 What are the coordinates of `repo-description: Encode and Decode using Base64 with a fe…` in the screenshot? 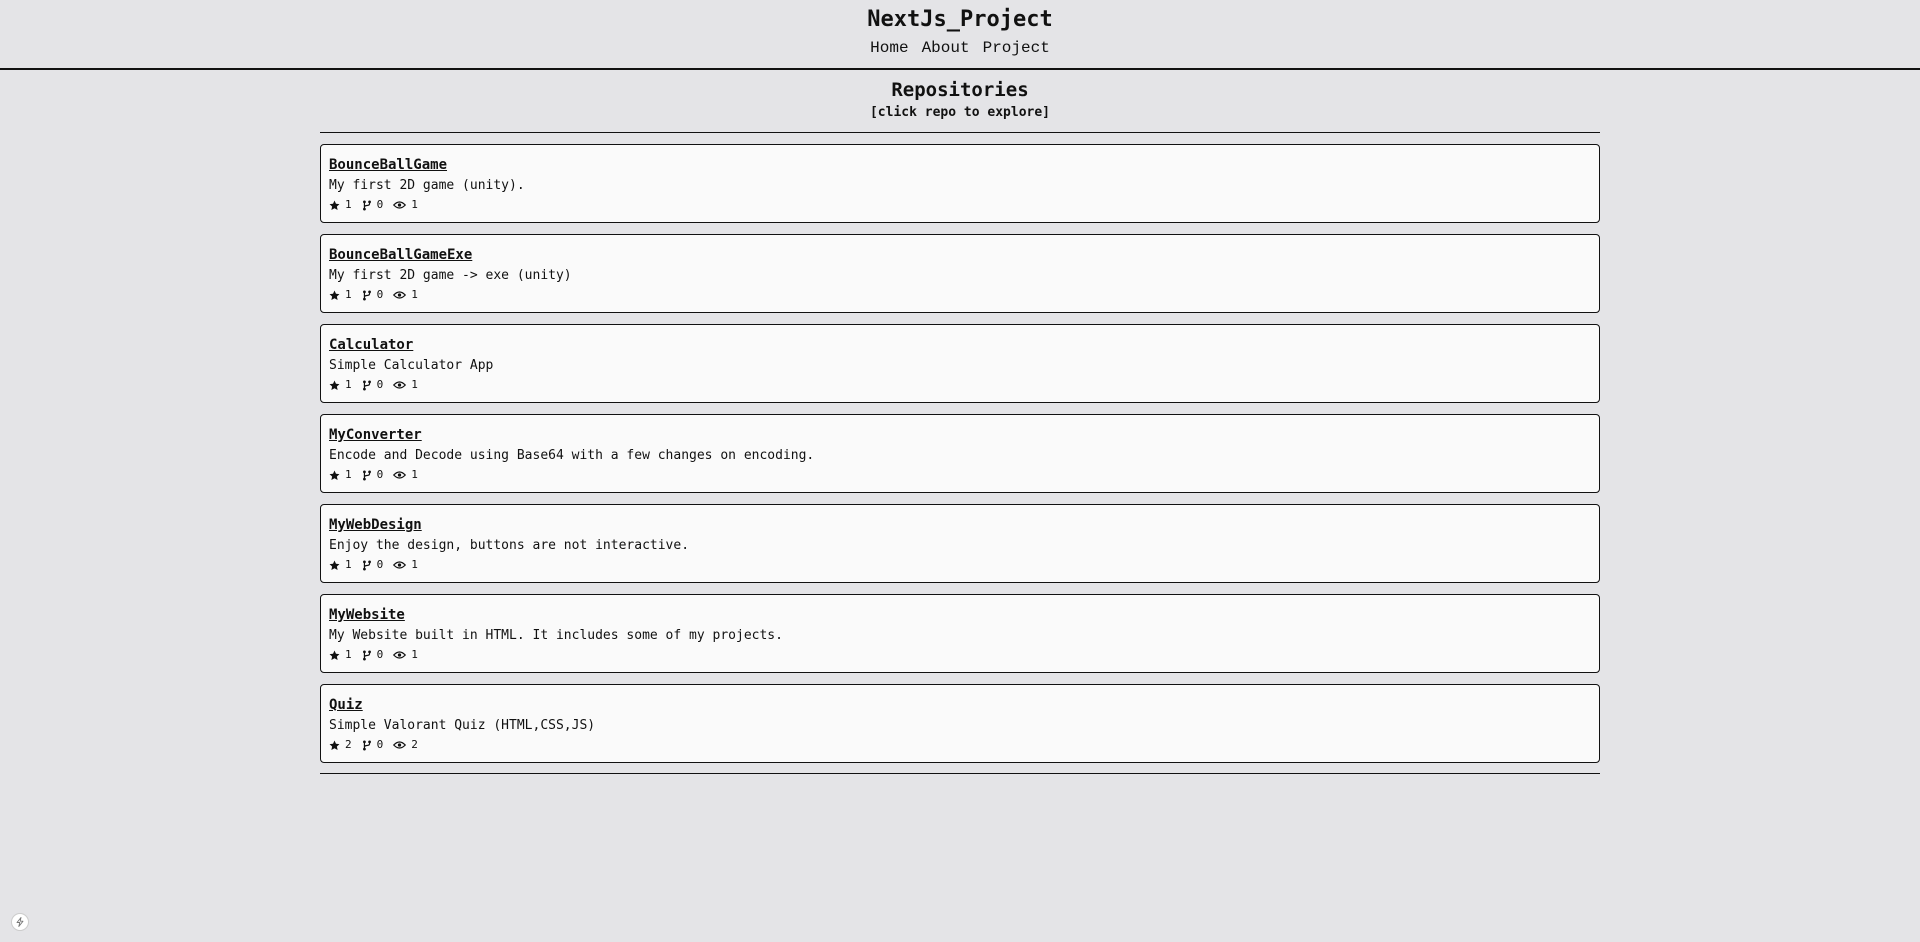 It's located at (572, 455).